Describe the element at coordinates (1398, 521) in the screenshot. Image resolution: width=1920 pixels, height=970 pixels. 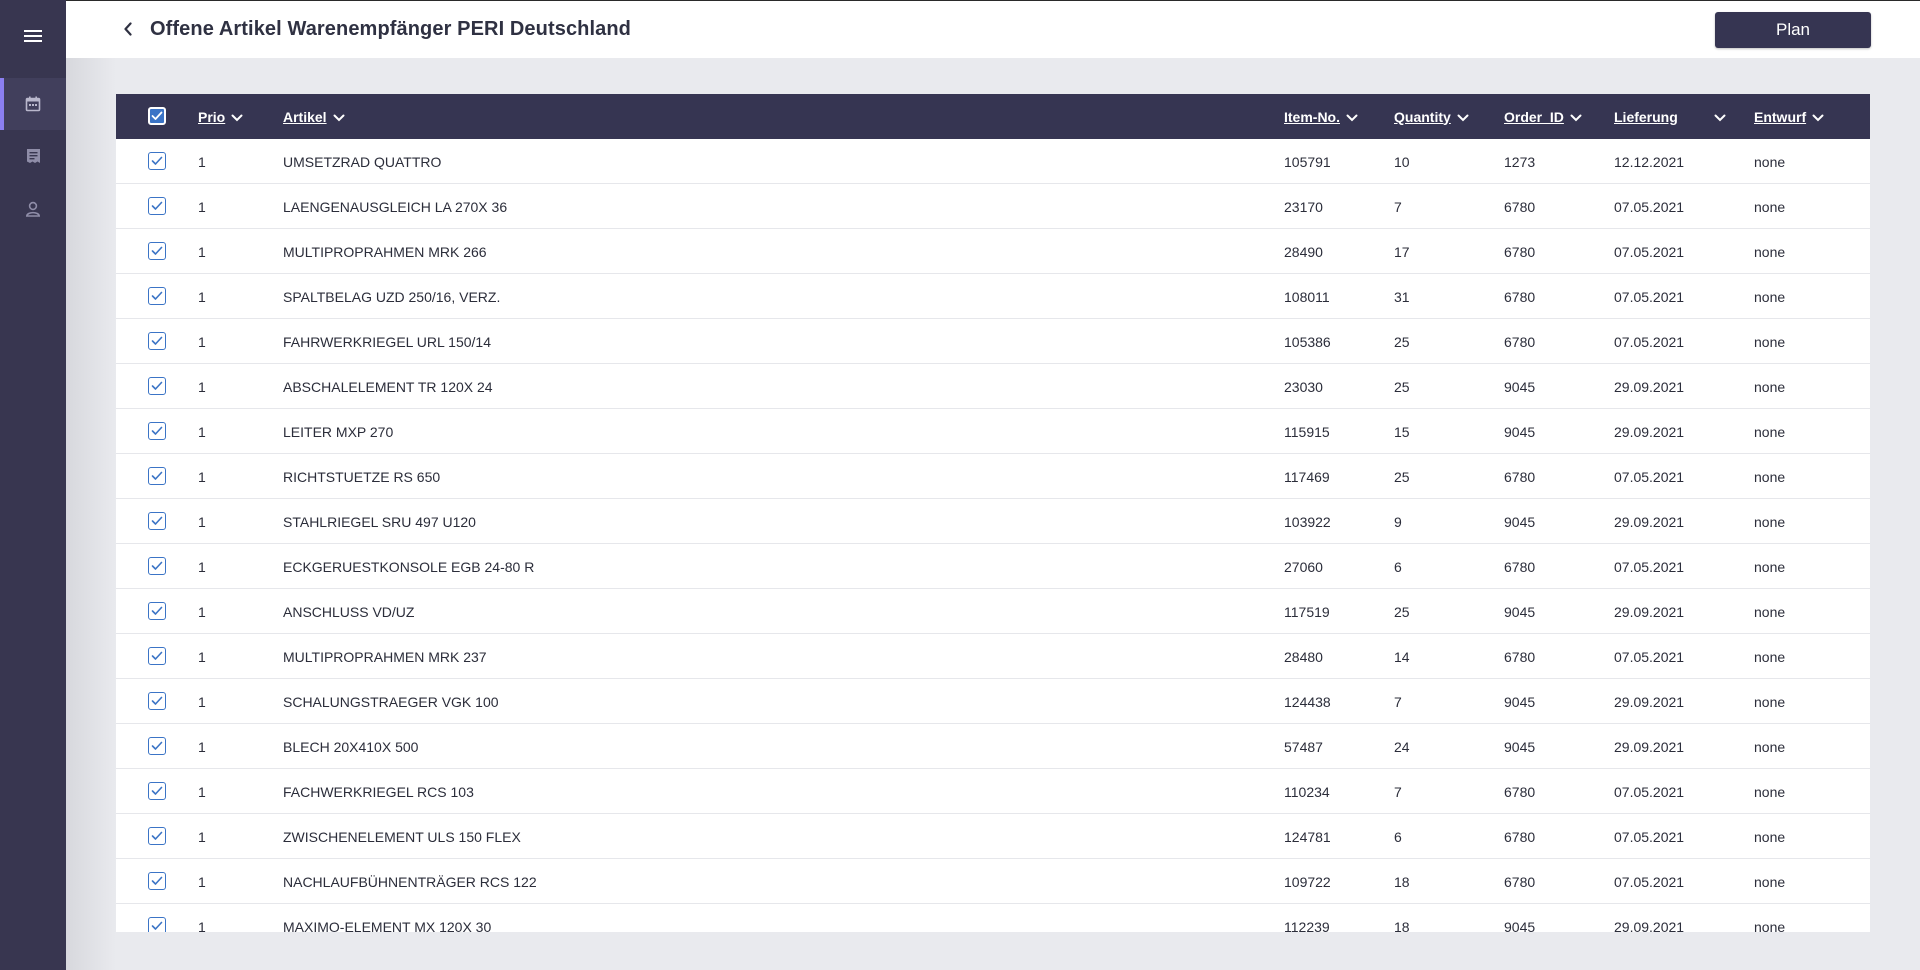
I see `quantity-cell: 9` at that location.